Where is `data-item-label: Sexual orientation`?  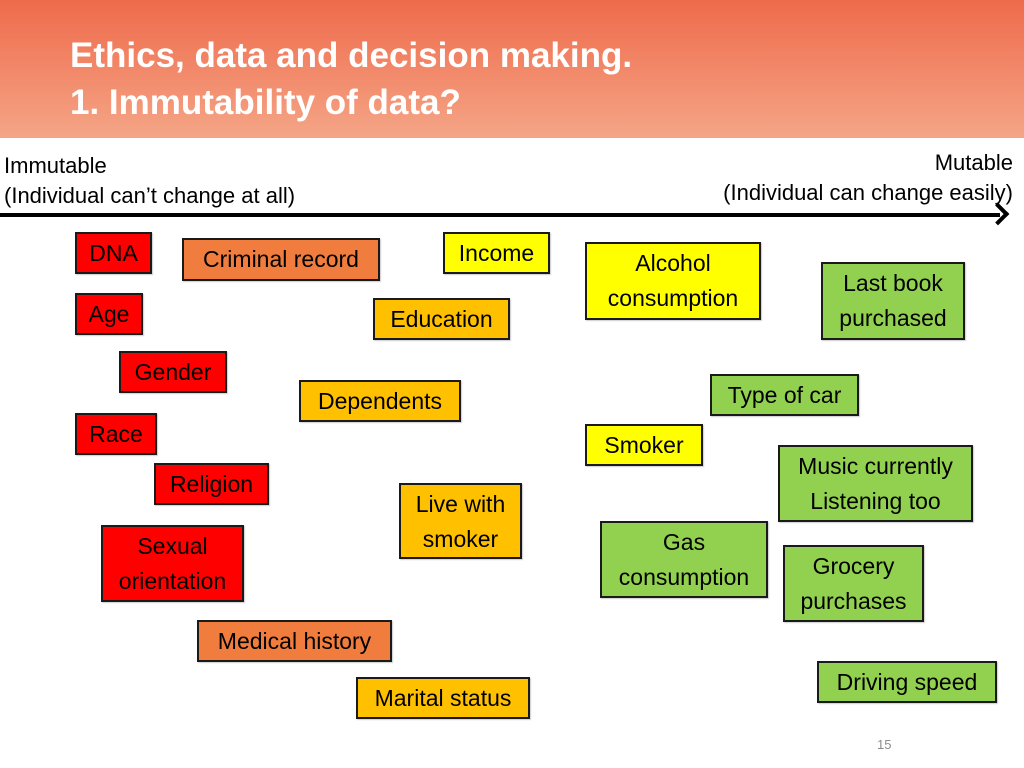 data-item-label: Sexual orientation is located at coordinates (172, 563).